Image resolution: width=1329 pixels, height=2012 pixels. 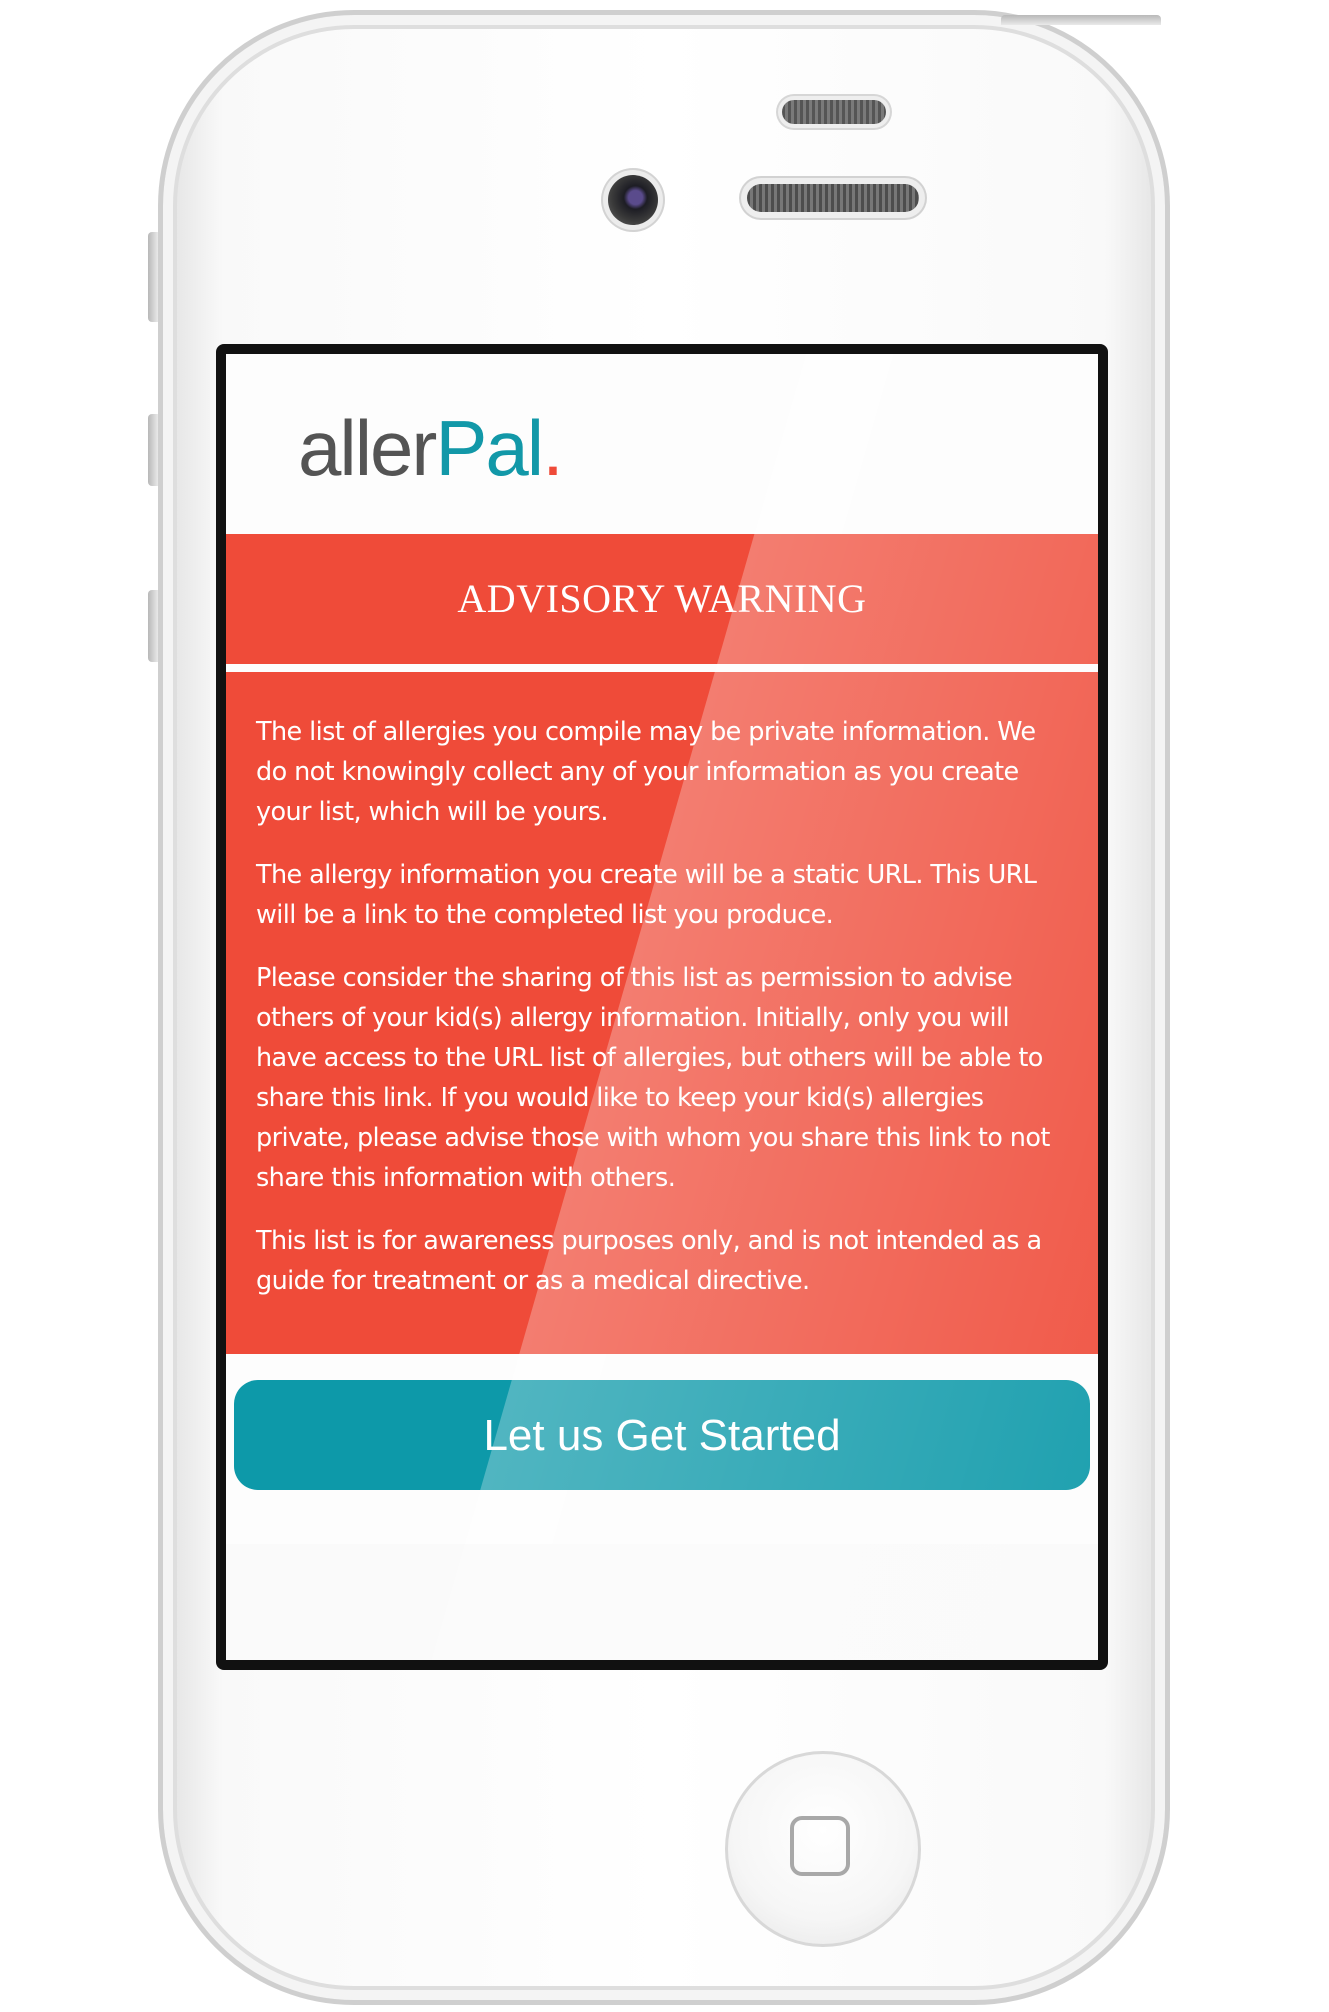 I want to click on allerpal-logo: allerPal., so click(x=431, y=448).